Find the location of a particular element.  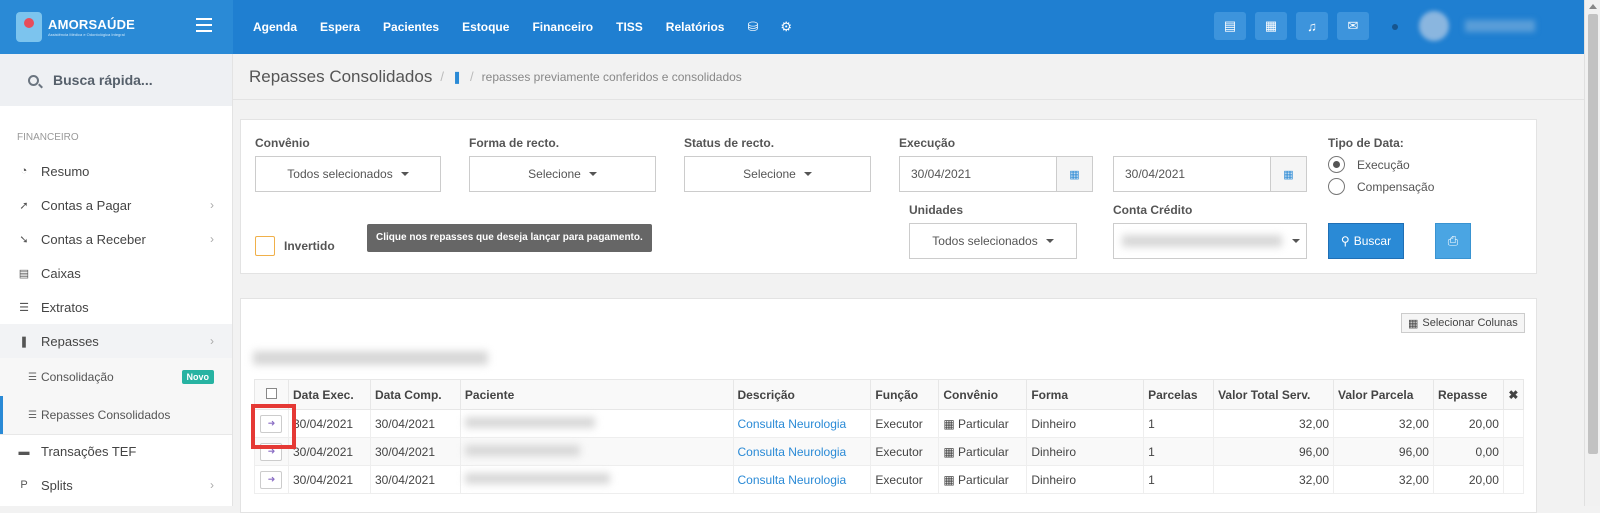

unidades-dropdown: Todos selecionados is located at coordinates (993, 241).